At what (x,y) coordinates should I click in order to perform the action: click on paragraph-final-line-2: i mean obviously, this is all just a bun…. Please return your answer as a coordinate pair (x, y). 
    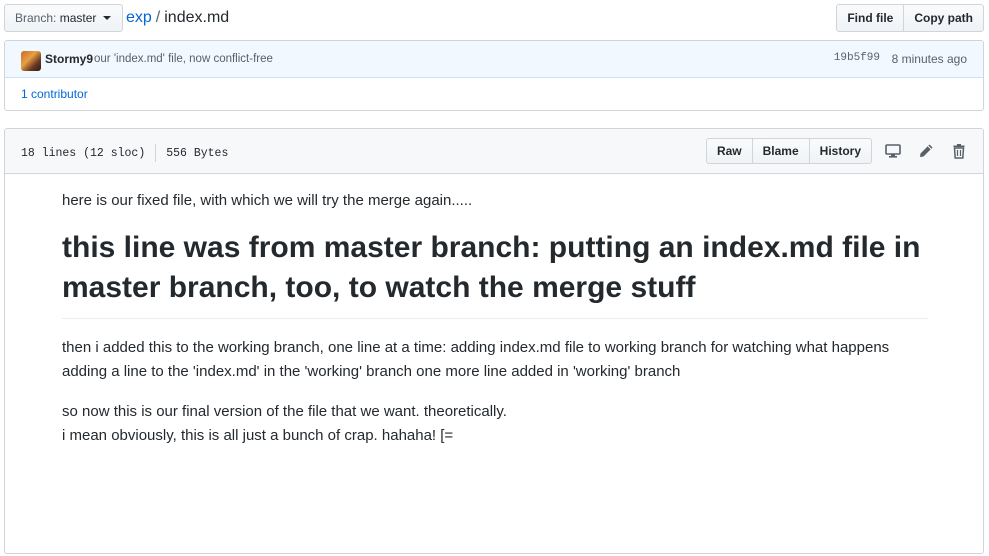
    Looking at the image, I should click on (258, 435).